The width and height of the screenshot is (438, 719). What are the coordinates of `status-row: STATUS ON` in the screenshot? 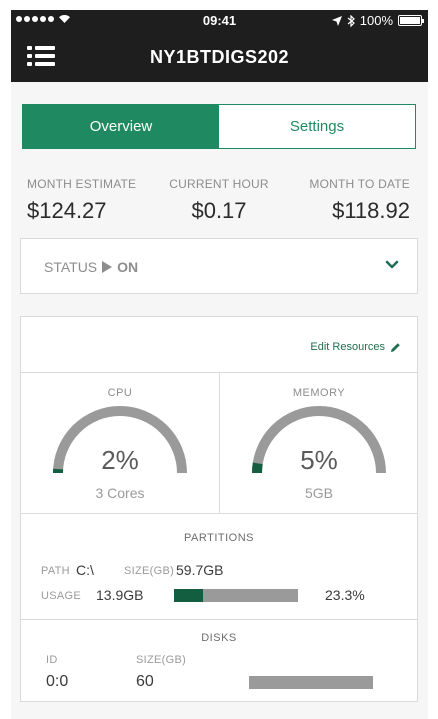 It's located at (219, 266).